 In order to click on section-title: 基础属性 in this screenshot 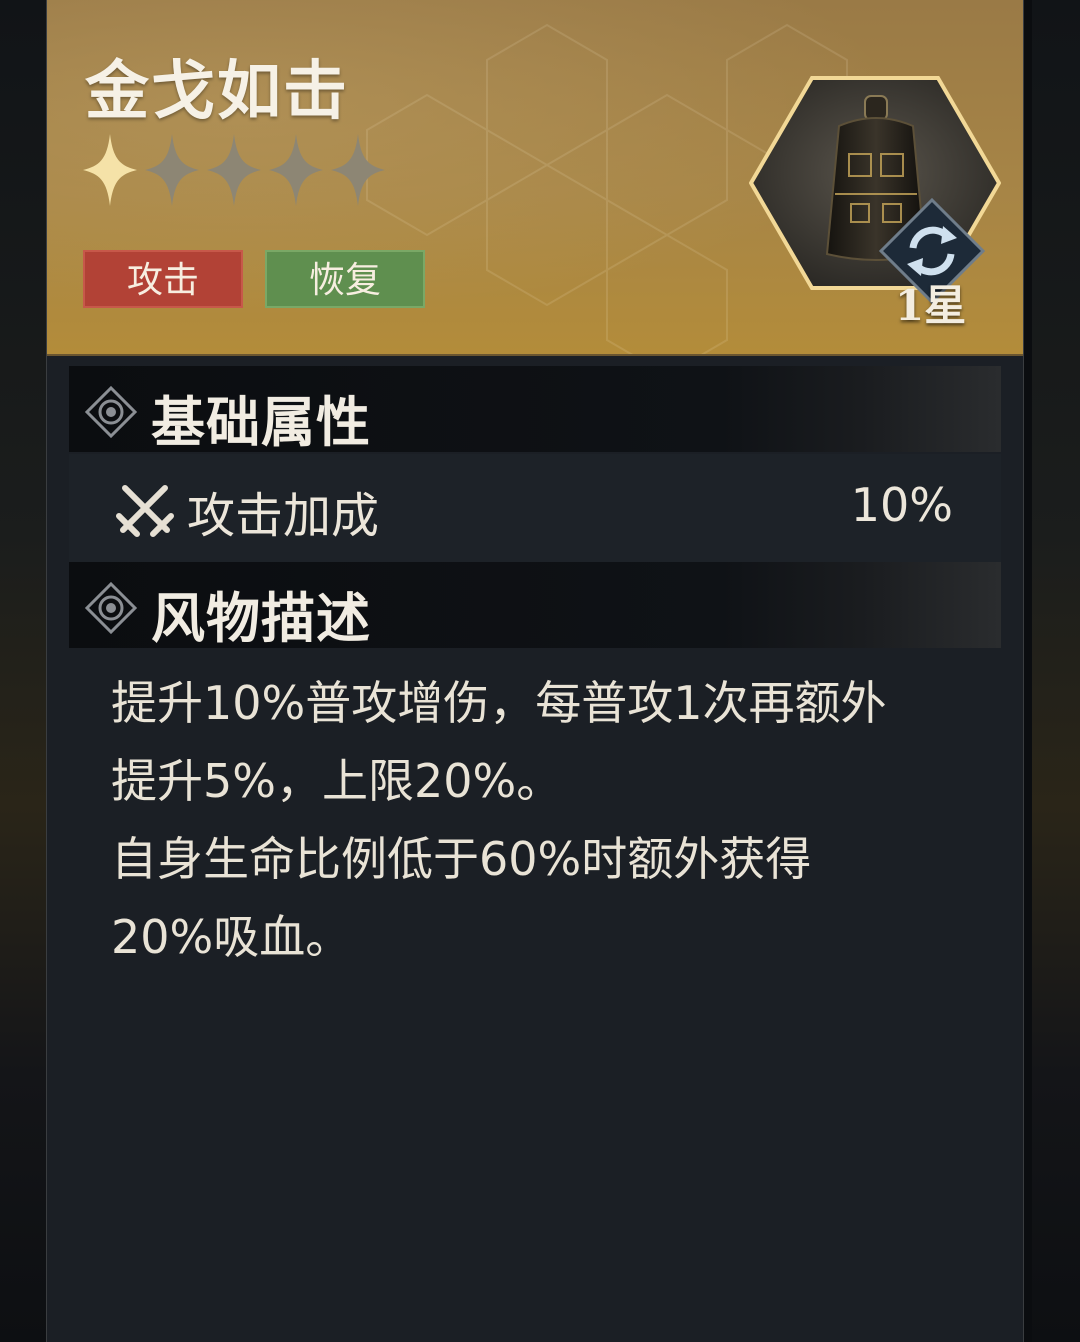, I will do `click(261, 422)`.